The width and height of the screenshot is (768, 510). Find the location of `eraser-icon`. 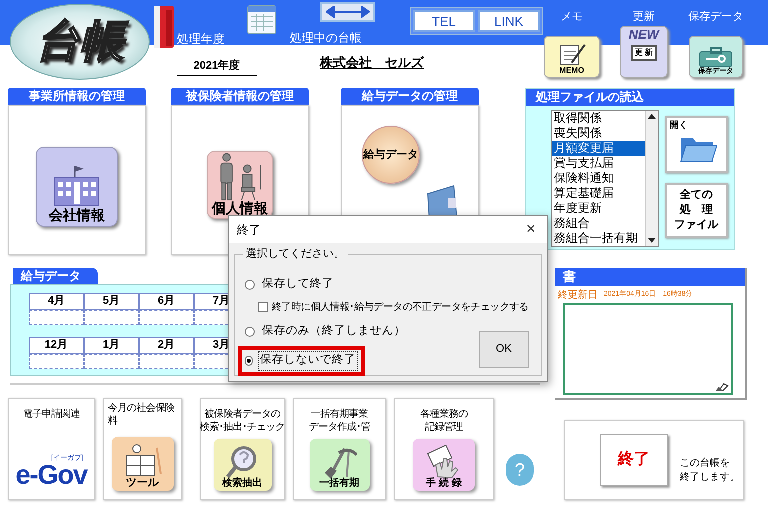

eraser-icon is located at coordinates (722, 387).